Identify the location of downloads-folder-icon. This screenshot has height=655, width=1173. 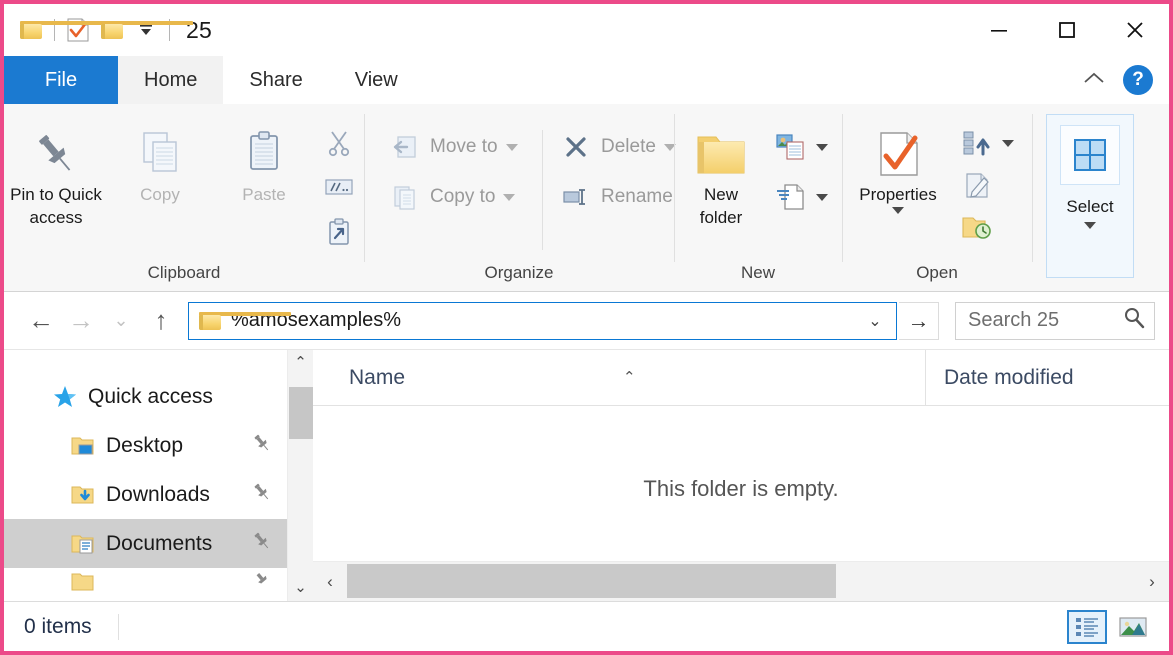
(85, 495).